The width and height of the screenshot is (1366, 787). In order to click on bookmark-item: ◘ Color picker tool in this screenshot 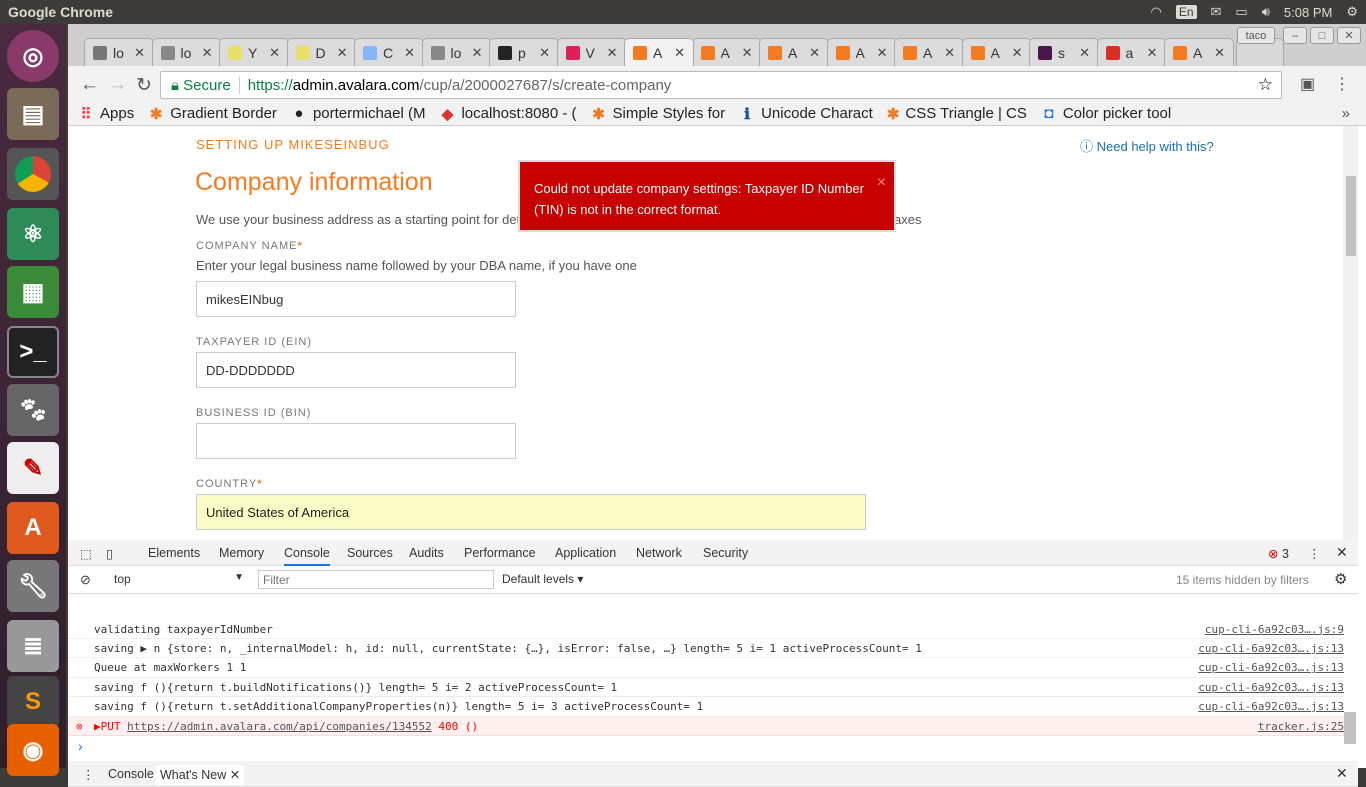, I will do `click(1106, 114)`.